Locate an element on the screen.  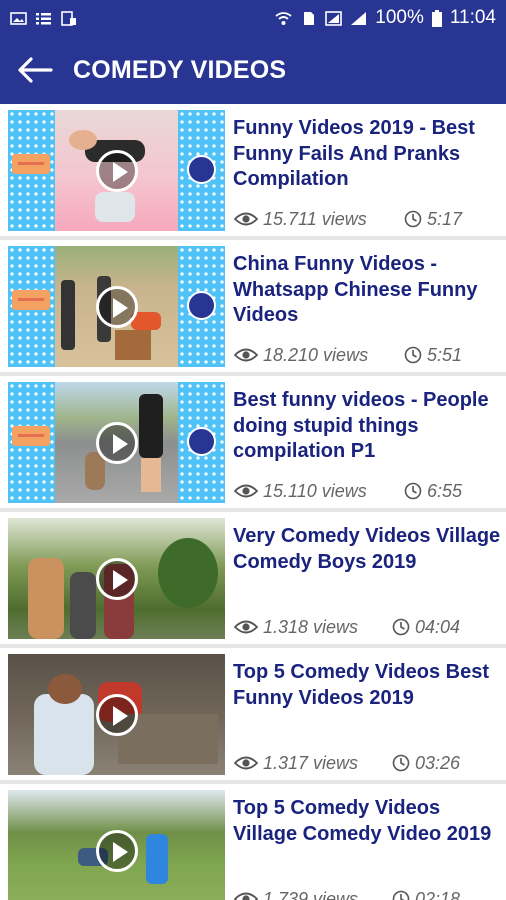
video-duration: 5:51 is located at coordinates (433, 355).